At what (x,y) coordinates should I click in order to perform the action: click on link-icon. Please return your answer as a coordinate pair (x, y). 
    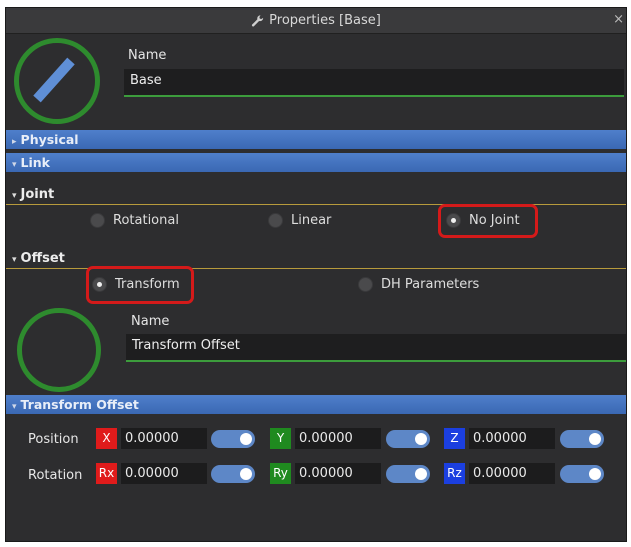
    Looking at the image, I should click on (57, 81).